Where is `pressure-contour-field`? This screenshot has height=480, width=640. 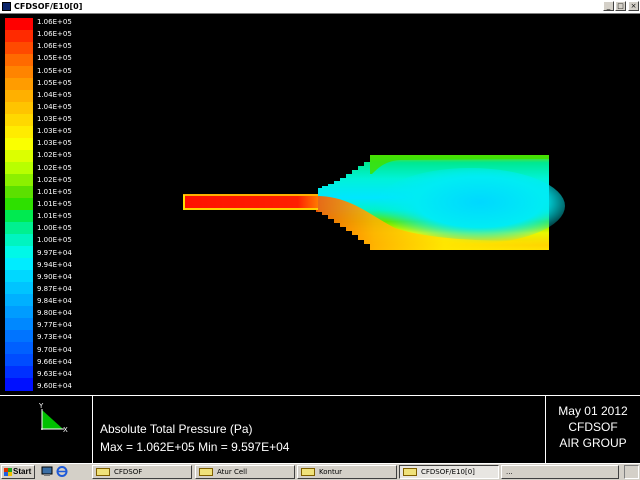 pressure-contour-field is located at coordinates (374, 202).